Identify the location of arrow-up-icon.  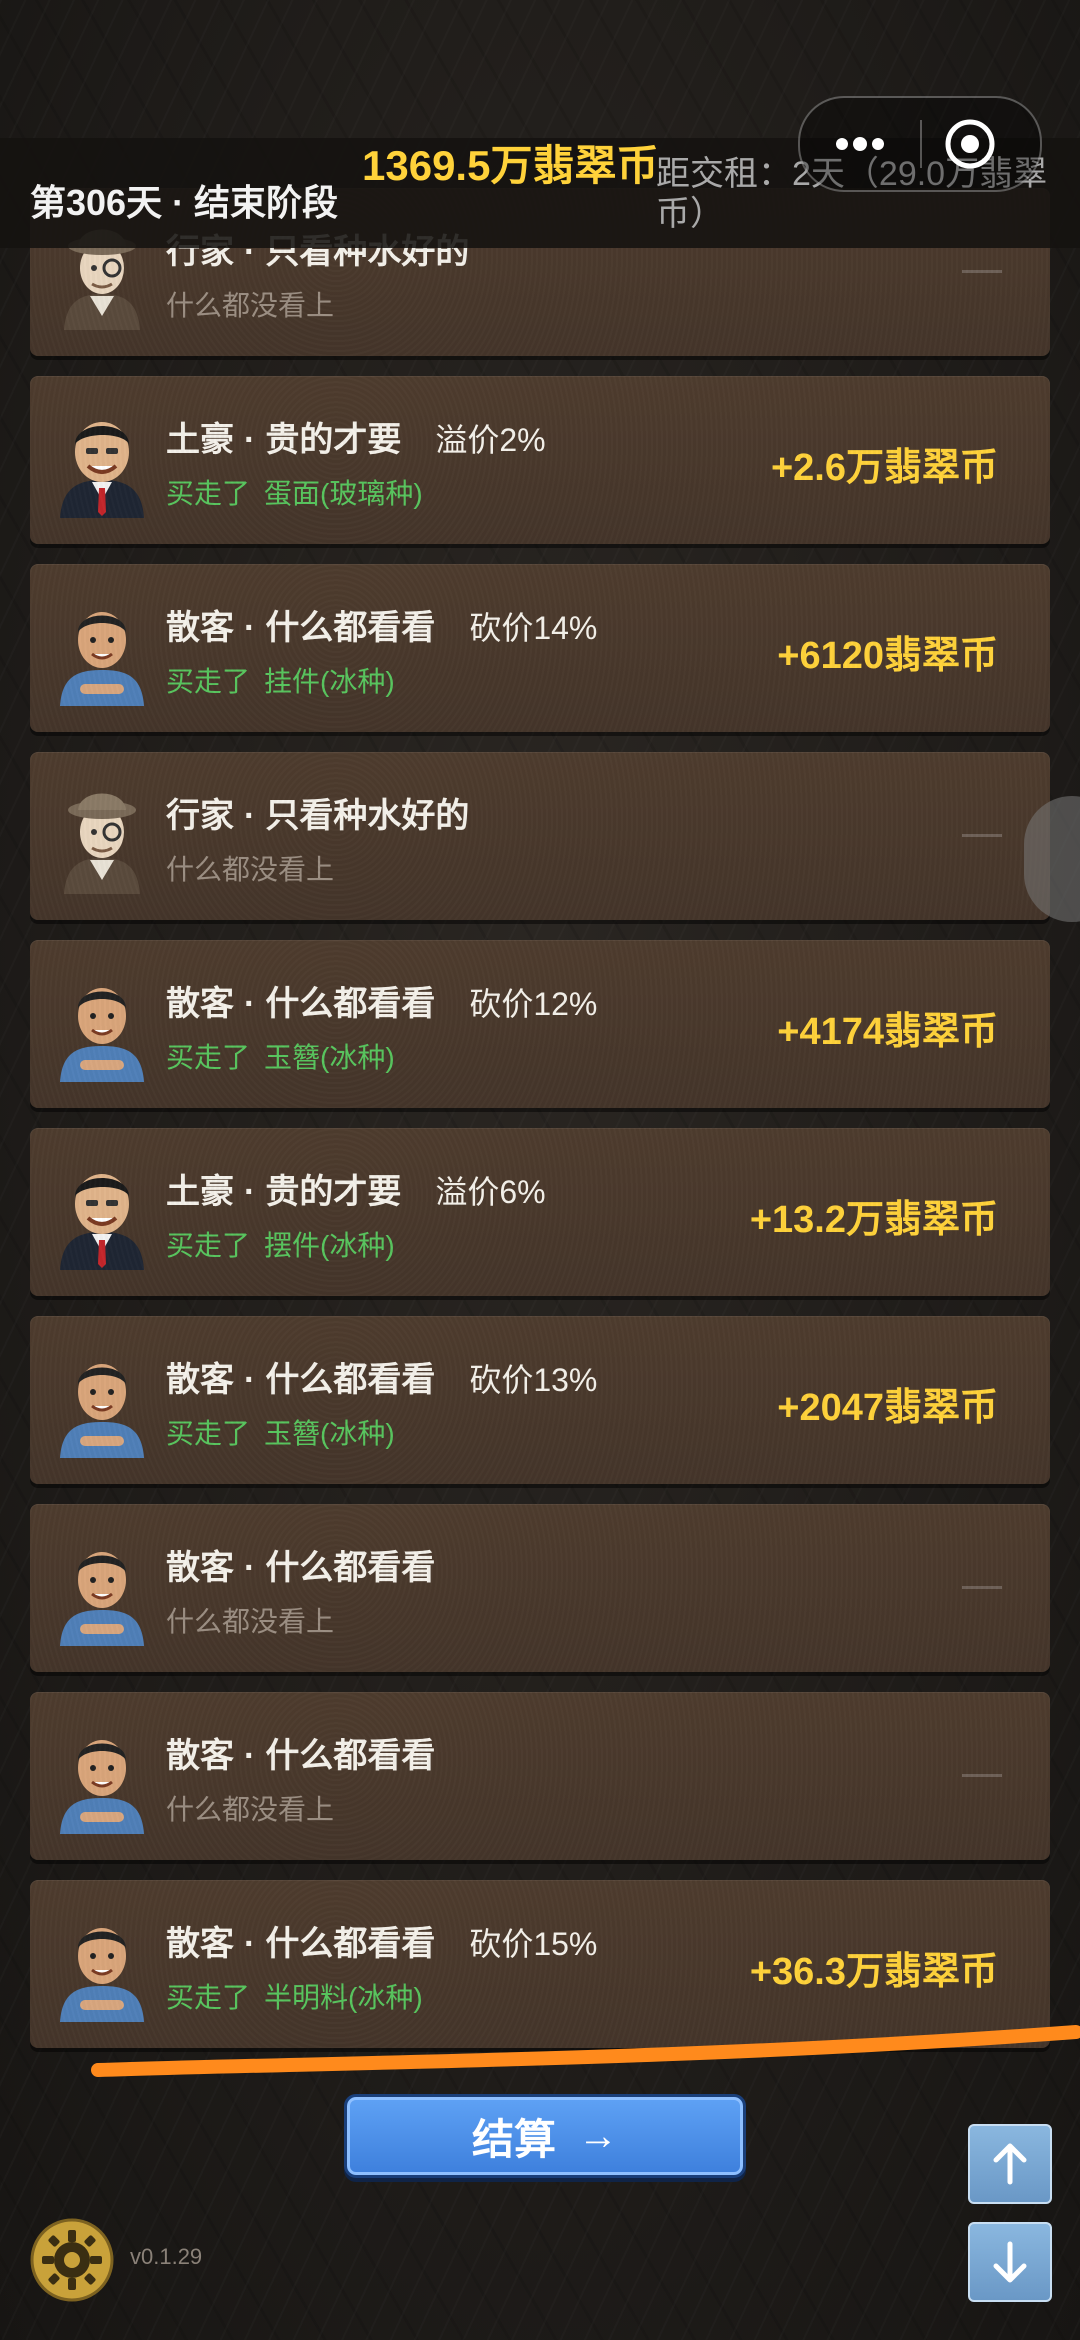
(1010, 2164).